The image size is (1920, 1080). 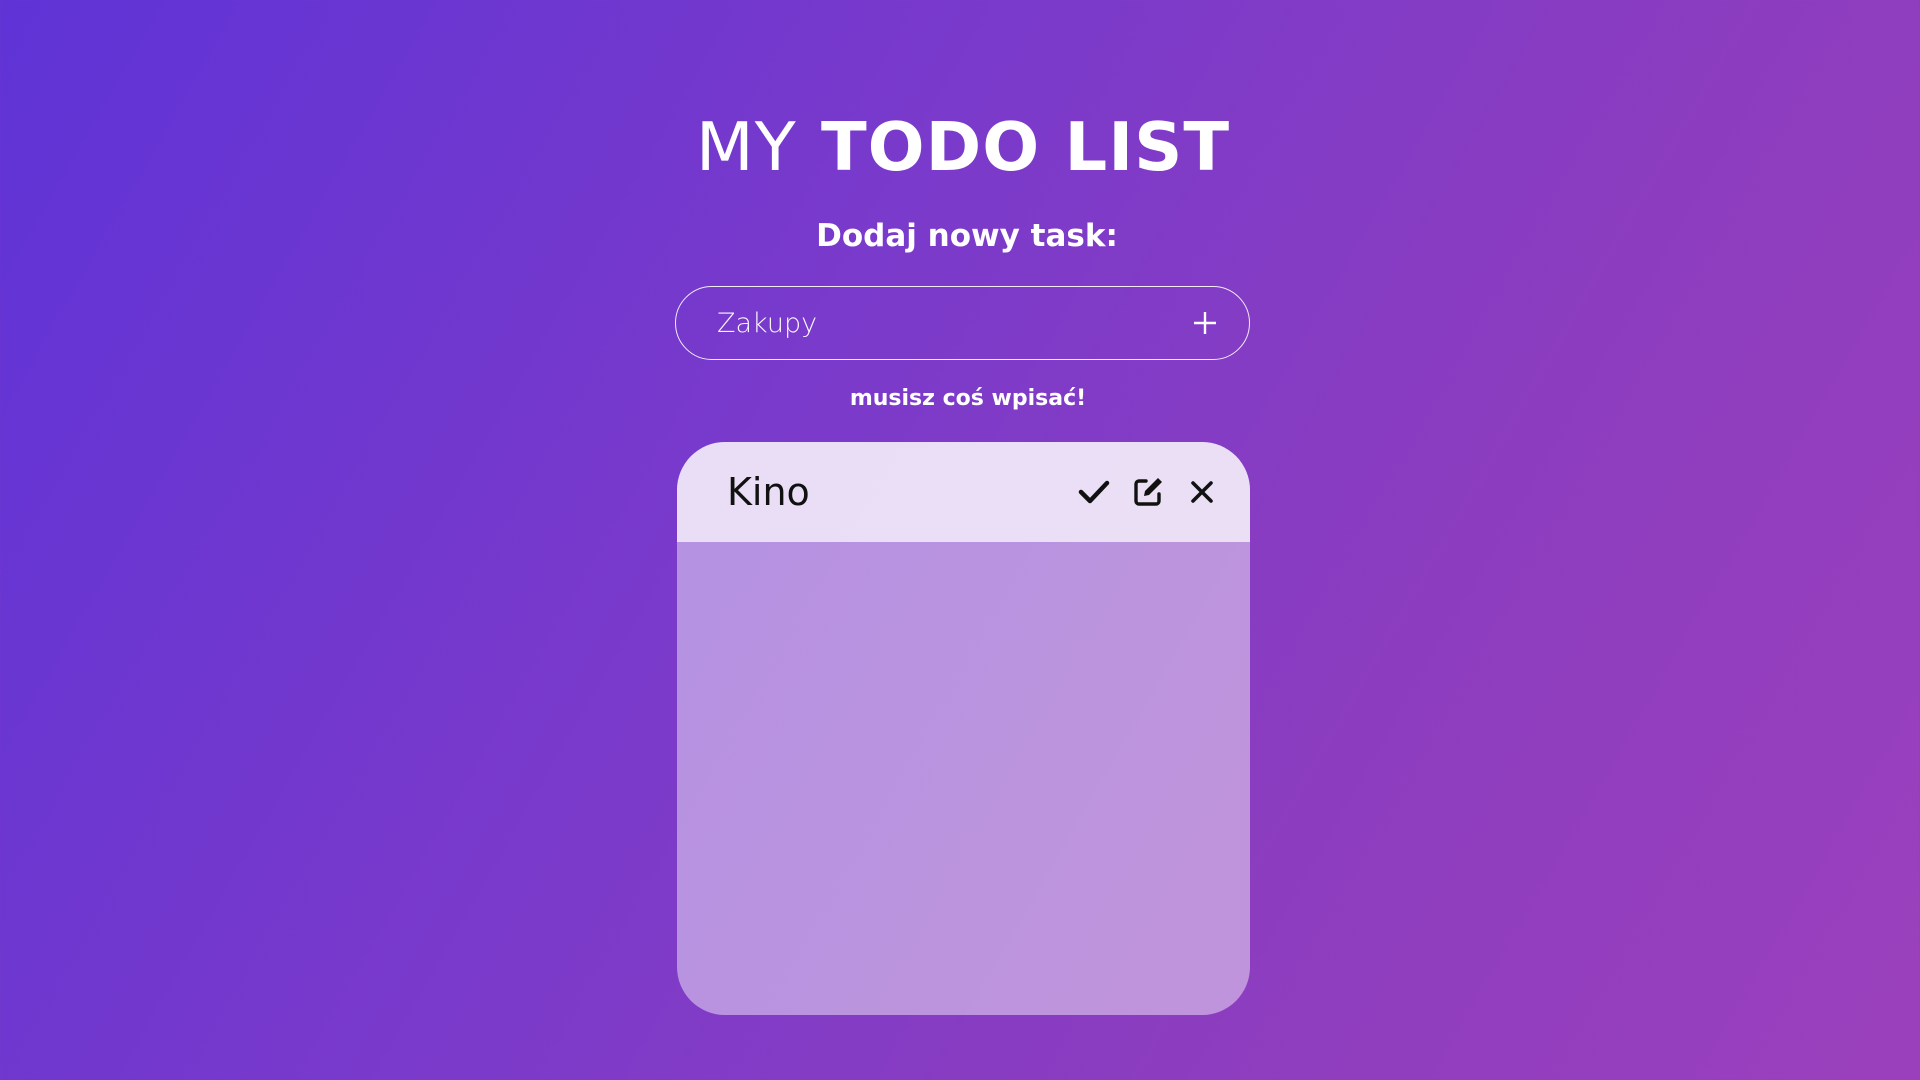 I want to click on delete-task-button, so click(x=1202, y=492).